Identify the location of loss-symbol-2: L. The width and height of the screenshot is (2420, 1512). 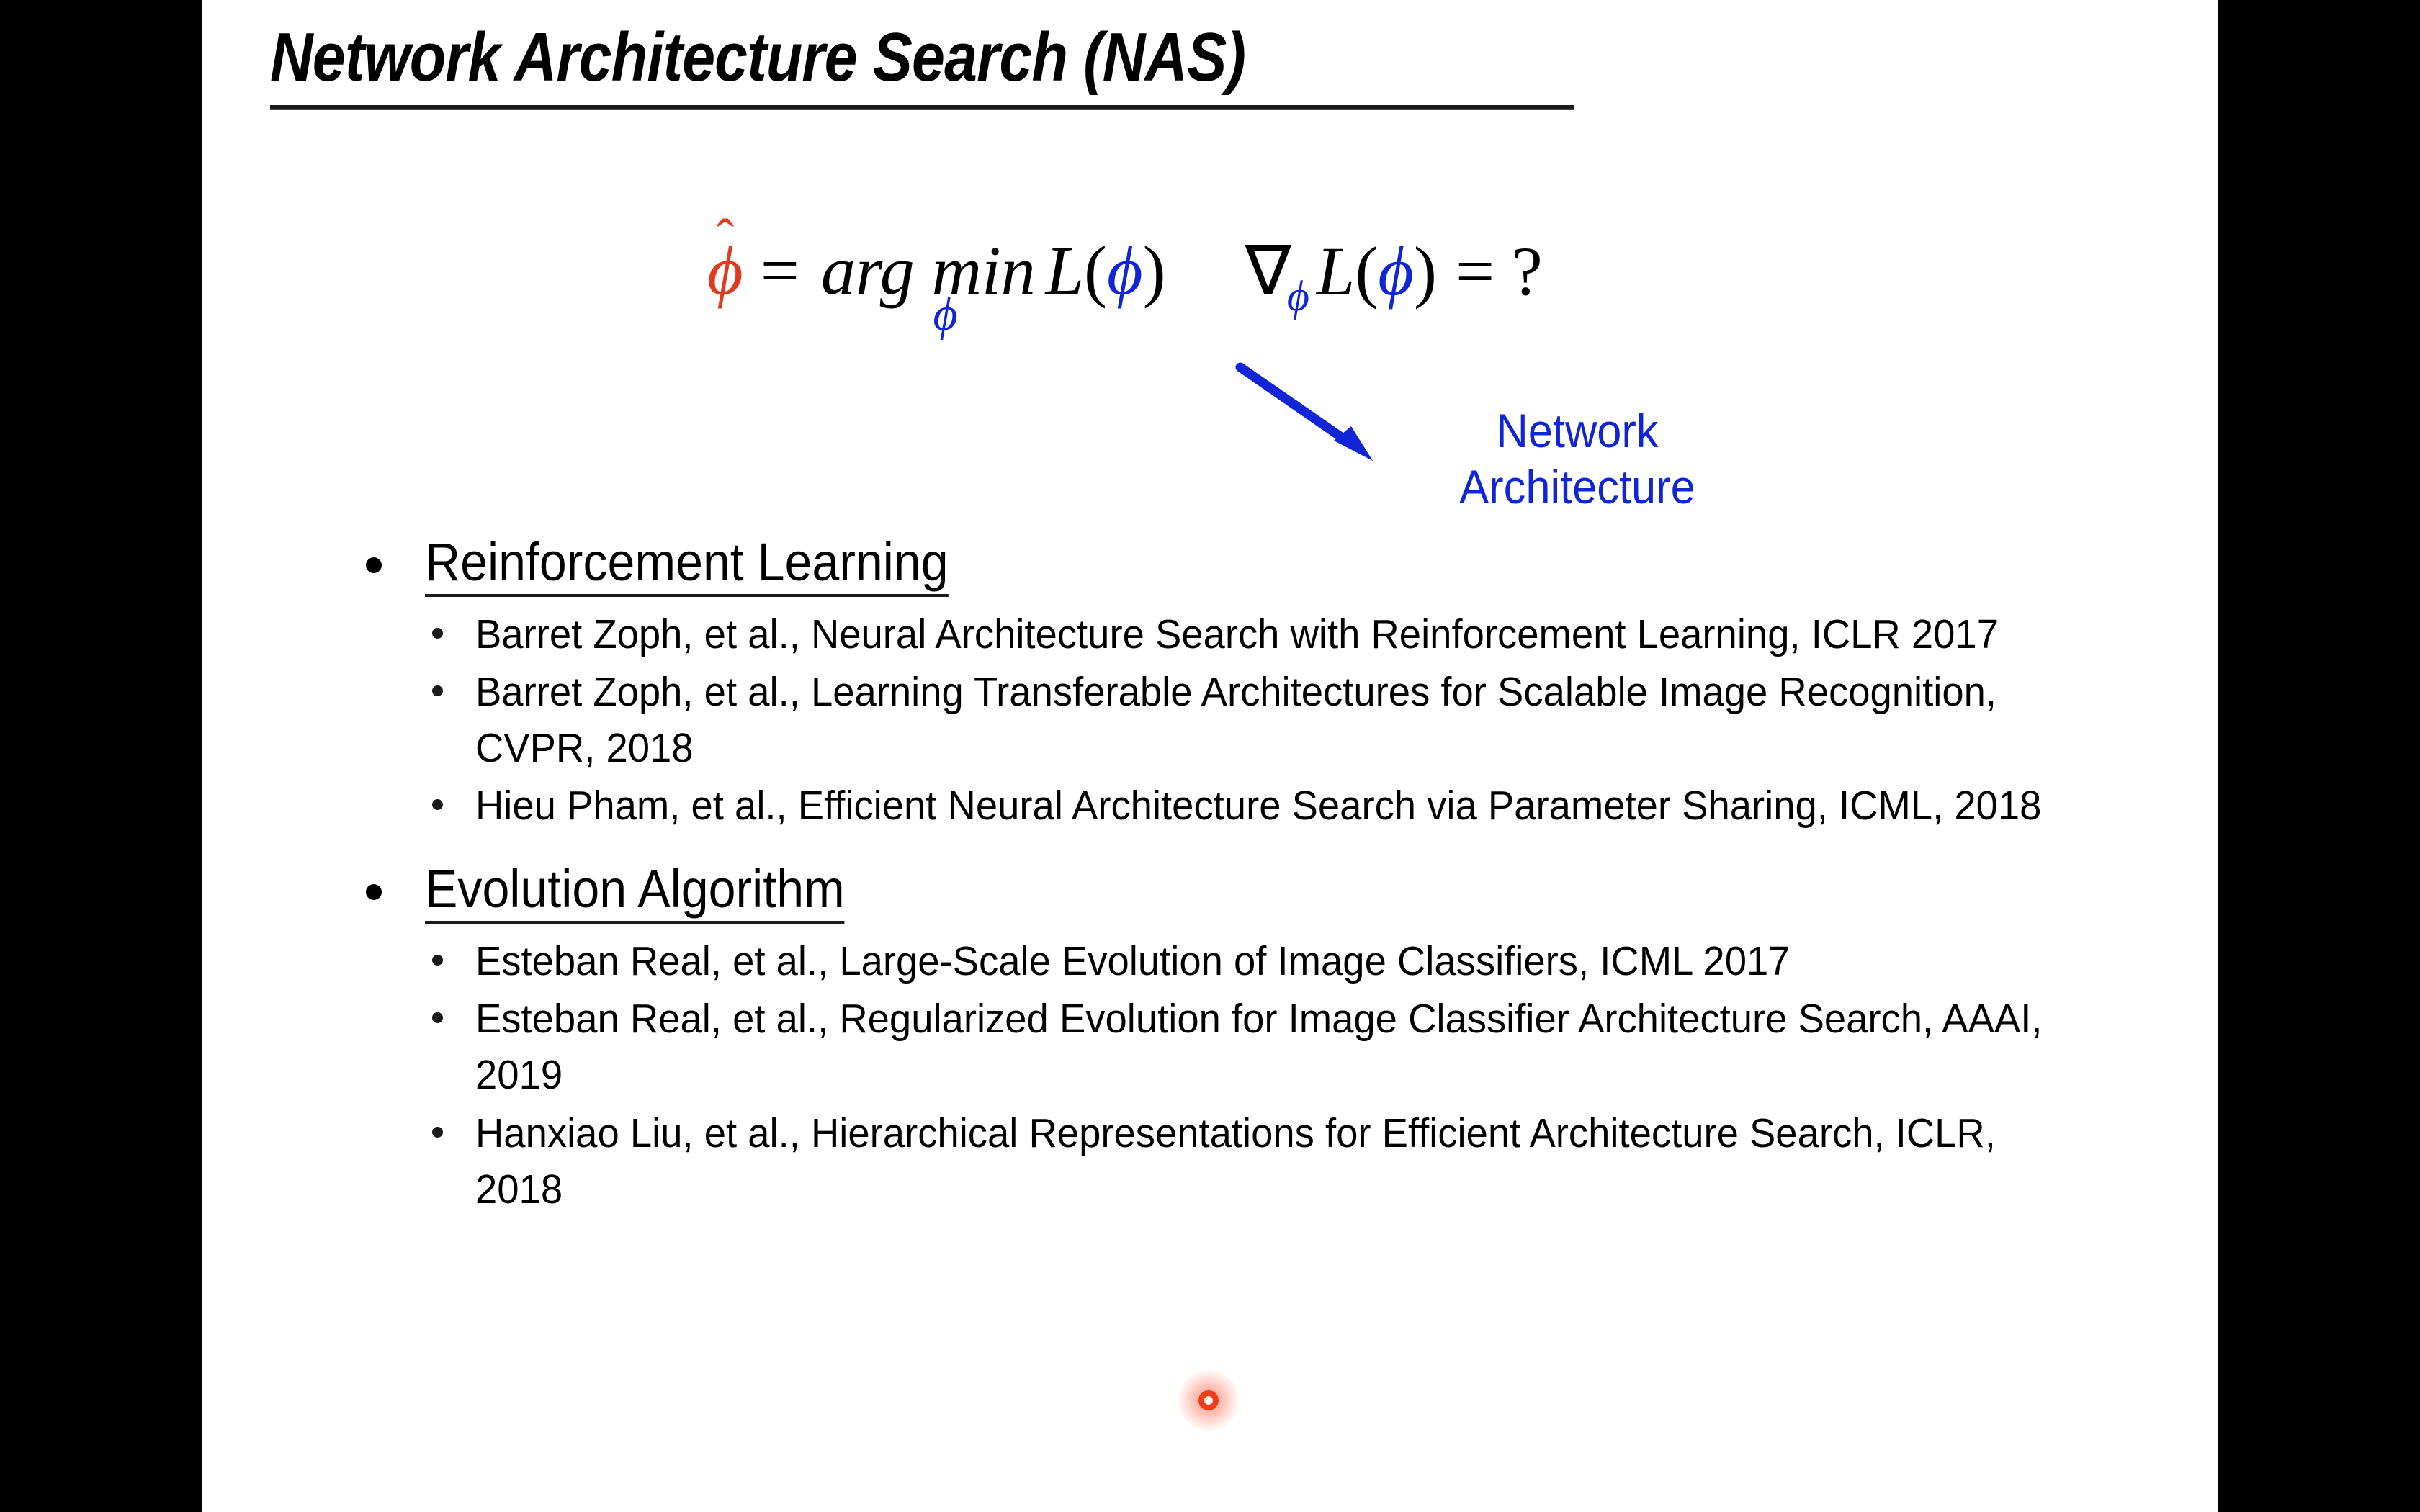
(1335, 271).